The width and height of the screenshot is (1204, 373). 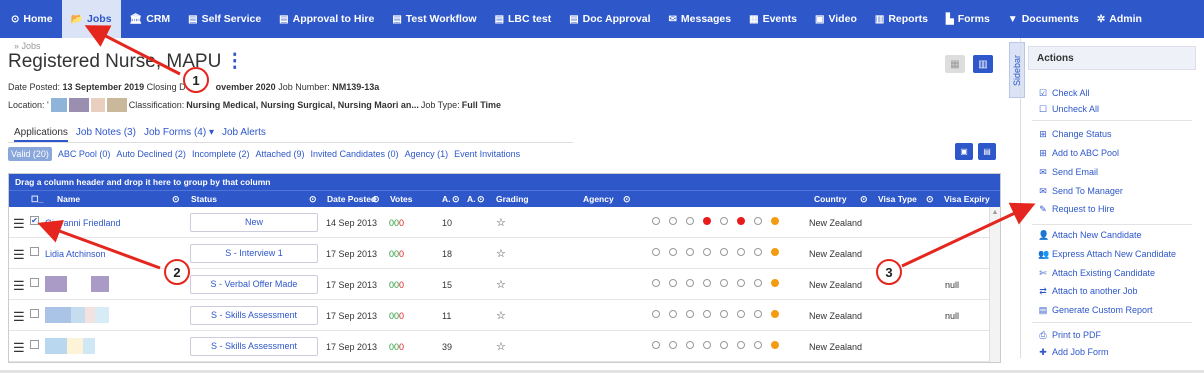 I want to click on nav-item-lbc-test: ▤ LBC test, so click(x=523, y=19).